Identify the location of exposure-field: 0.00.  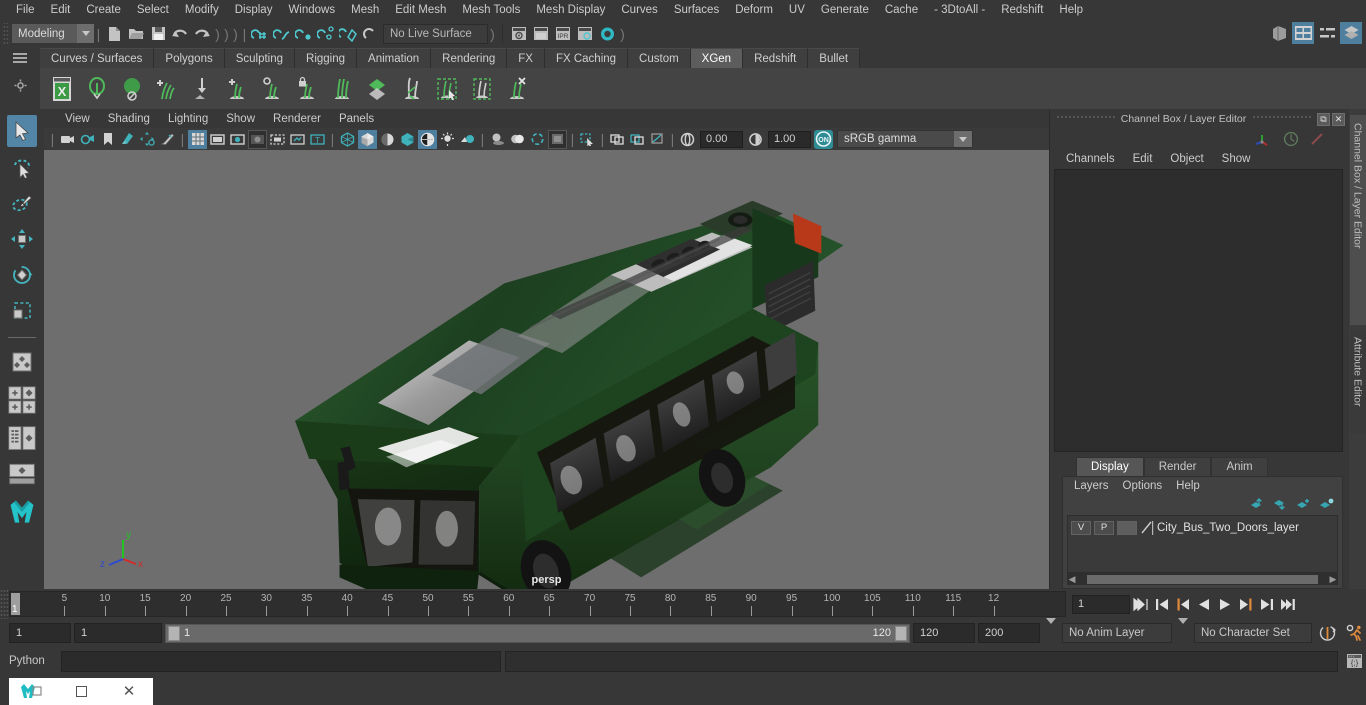
(721, 139).